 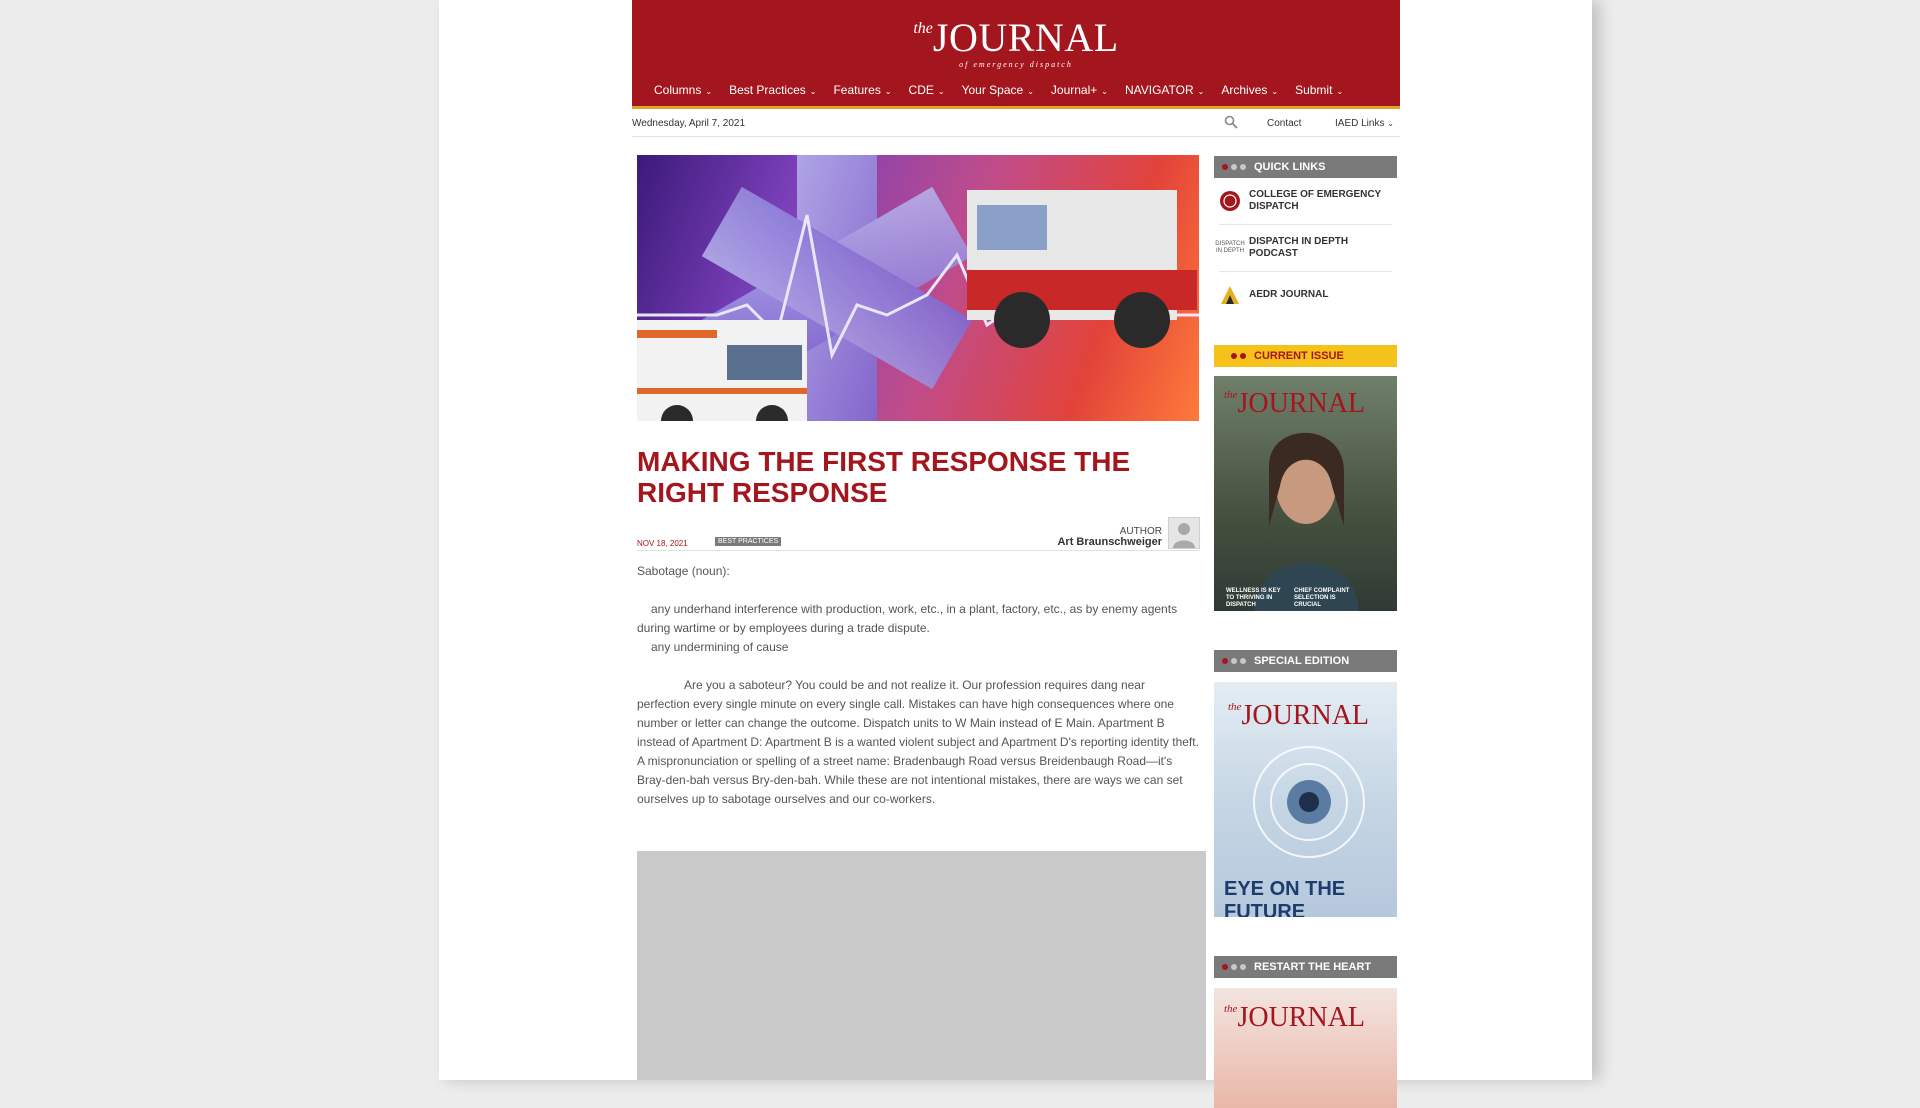 I want to click on special-edition-header: SPECIAL EDITION, so click(x=1305, y=661).